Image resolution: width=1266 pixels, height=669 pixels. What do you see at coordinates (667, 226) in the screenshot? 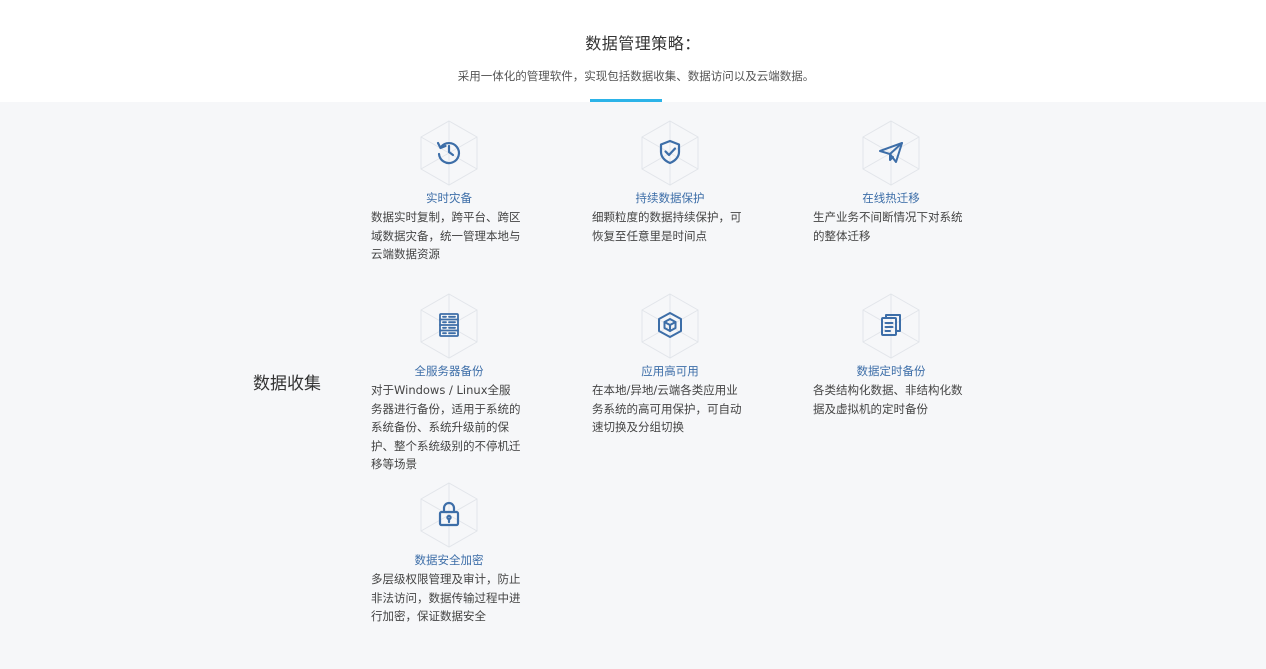
I see `feature-description: 细颗粒度的数据持续保护，可恢复至任意里是时间点` at bounding box center [667, 226].